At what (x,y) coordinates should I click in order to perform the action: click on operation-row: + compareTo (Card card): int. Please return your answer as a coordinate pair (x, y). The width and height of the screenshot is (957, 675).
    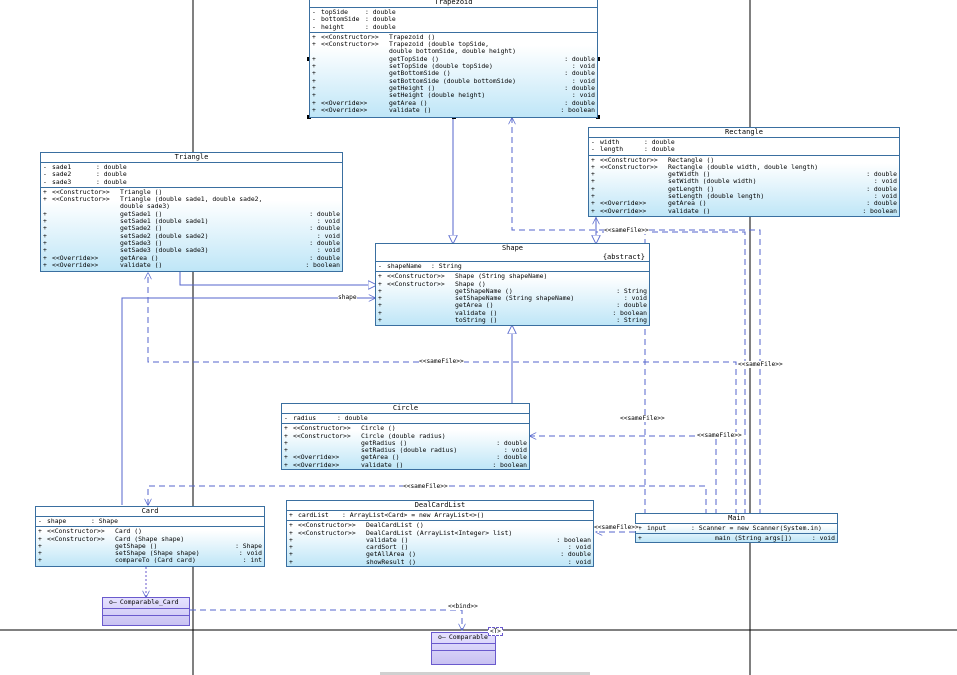
    Looking at the image, I should click on (150, 560).